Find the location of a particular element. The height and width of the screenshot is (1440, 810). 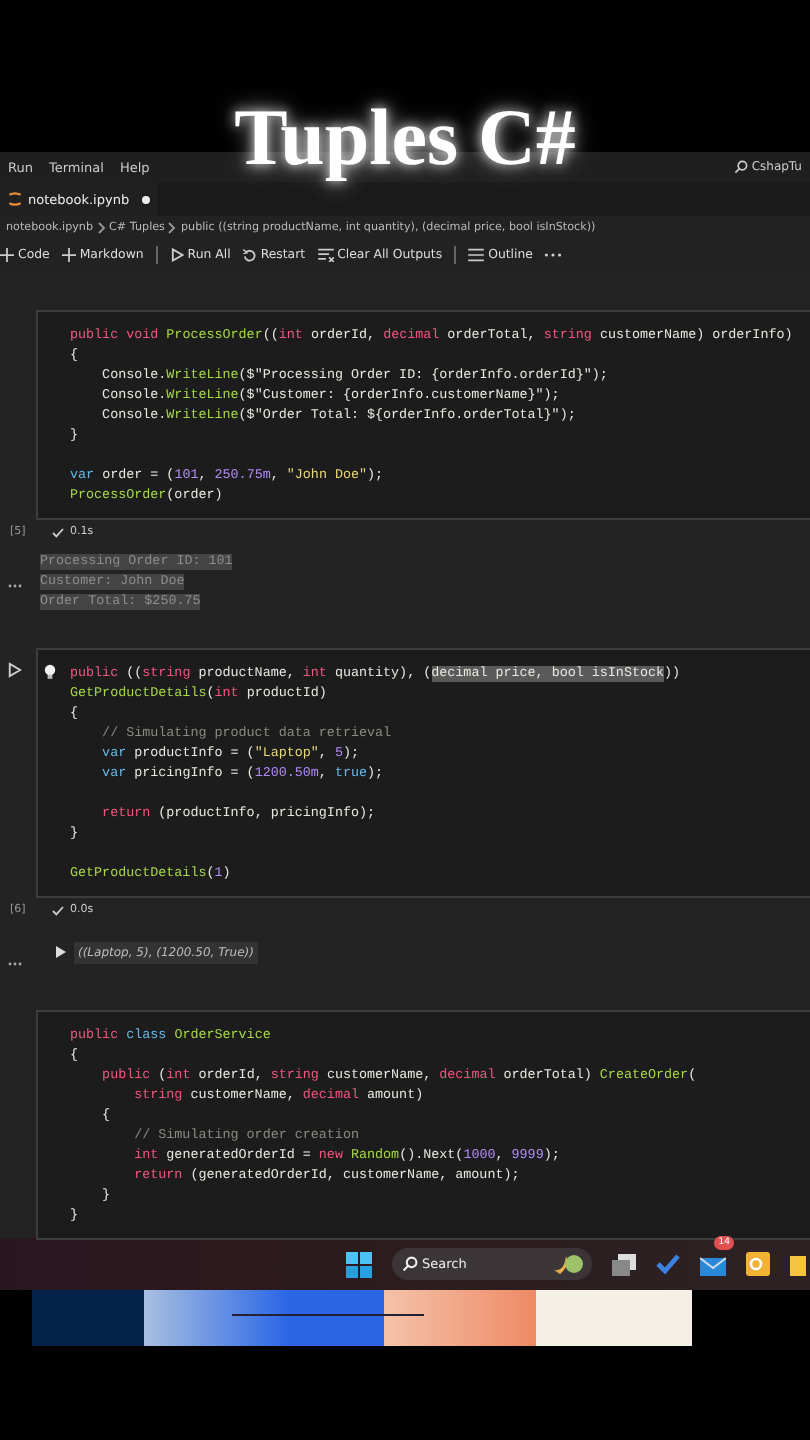

toolbar-button is located at coordinates (553, 255).